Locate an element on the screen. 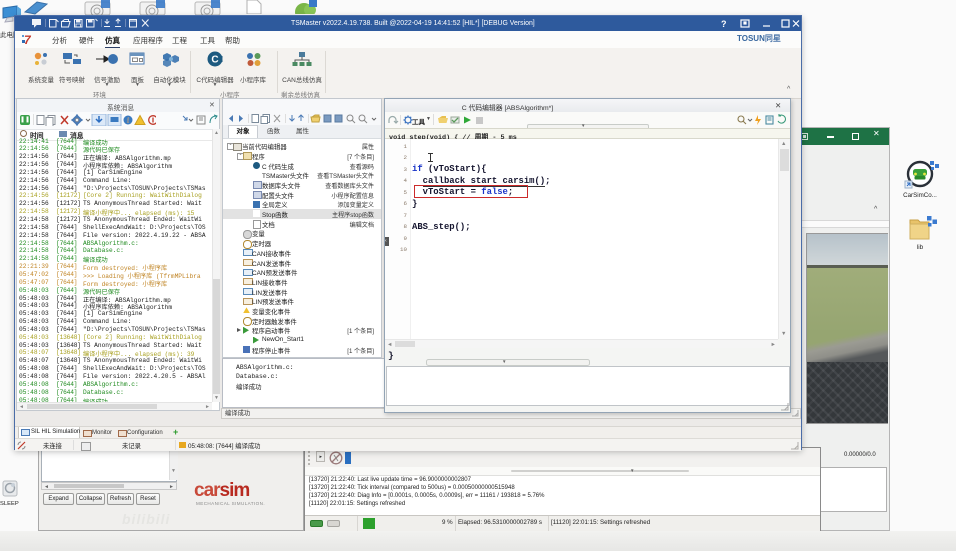 This screenshot has height=551, width=956. svg-text: C is located at coordinates (214, 60).